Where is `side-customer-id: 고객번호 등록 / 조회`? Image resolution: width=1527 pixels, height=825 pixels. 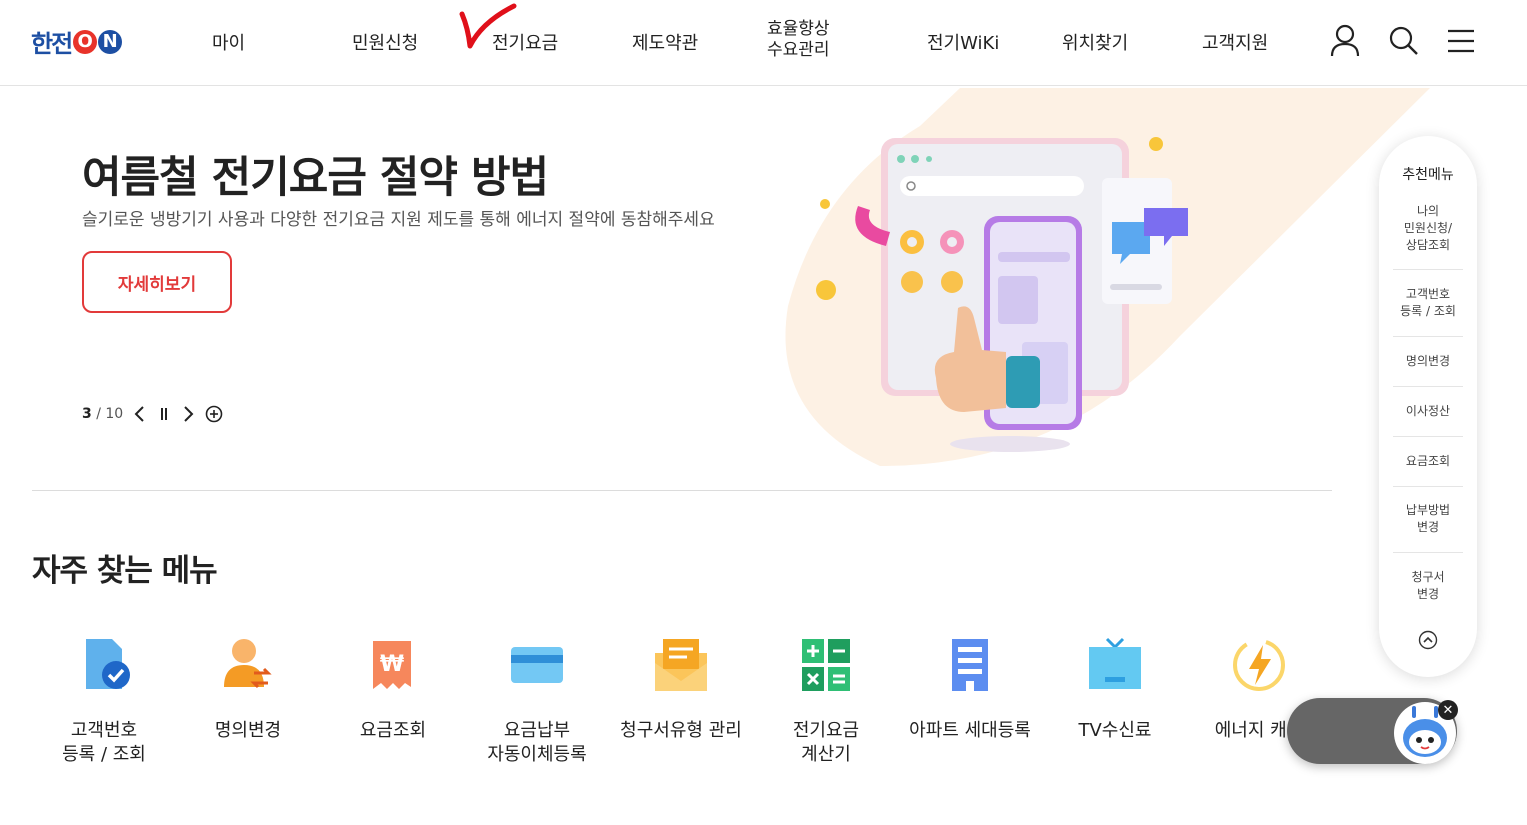
side-customer-id: 고객번호 등록 / 조회 is located at coordinates (1428, 303).